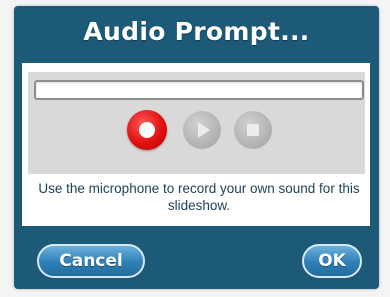 This screenshot has height=297, width=390. I want to click on record-icon, so click(147, 130).